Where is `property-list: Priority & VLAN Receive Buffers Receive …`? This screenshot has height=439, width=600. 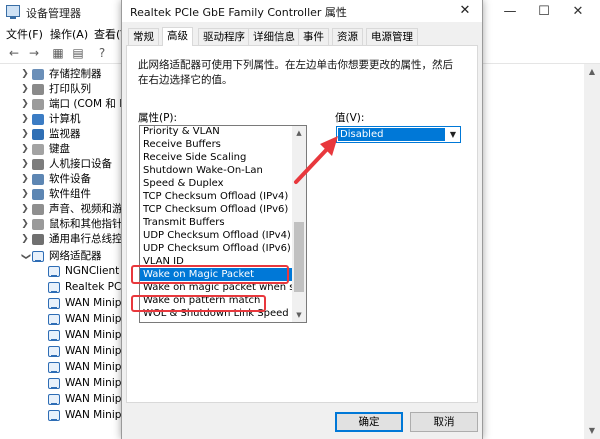
property-list: Priority & VLAN Receive Buffers Receive … is located at coordinates (223, 224).